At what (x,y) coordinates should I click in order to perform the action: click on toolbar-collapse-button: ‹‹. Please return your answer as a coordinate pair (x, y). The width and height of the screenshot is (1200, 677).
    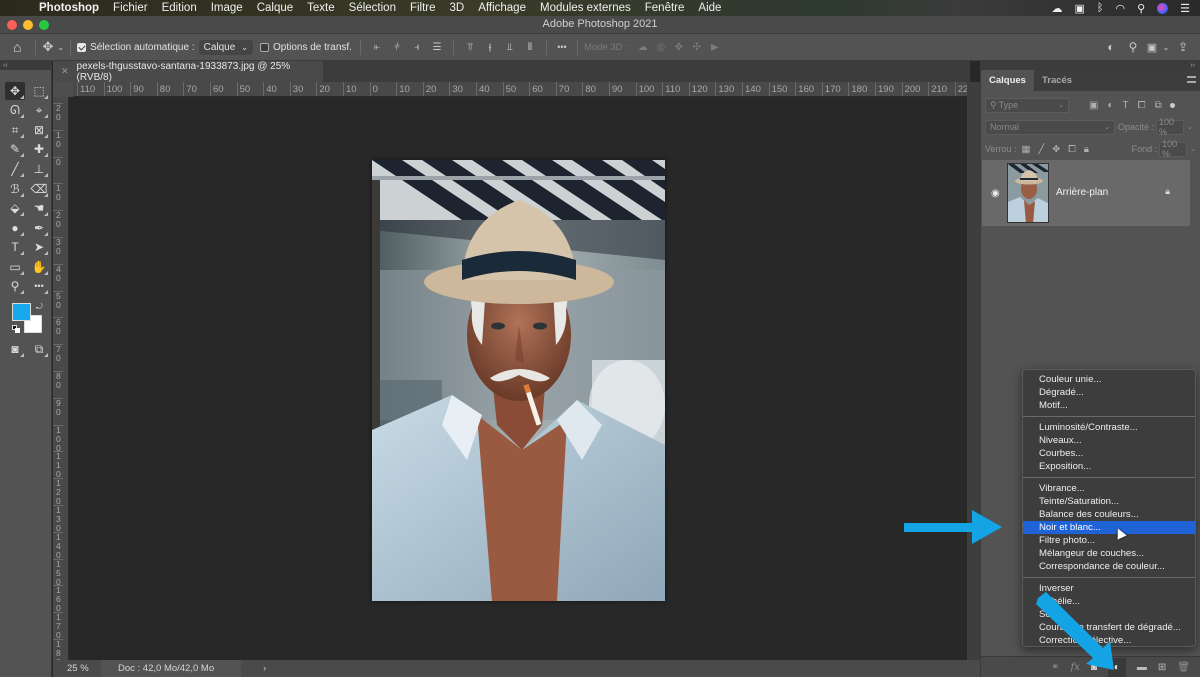
    Looking at the image, I should click on (26, 65).